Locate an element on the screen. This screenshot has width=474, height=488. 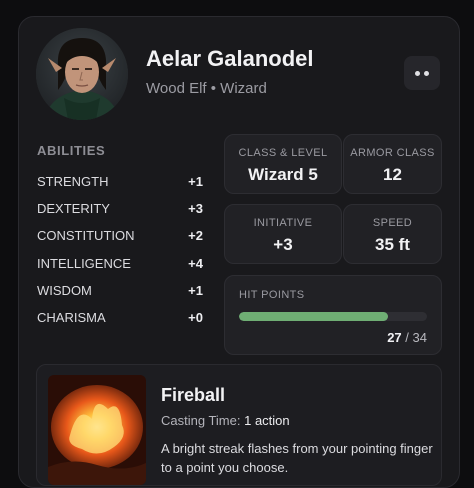
hit-points-current: 27 is located at coordinates (394, 337).